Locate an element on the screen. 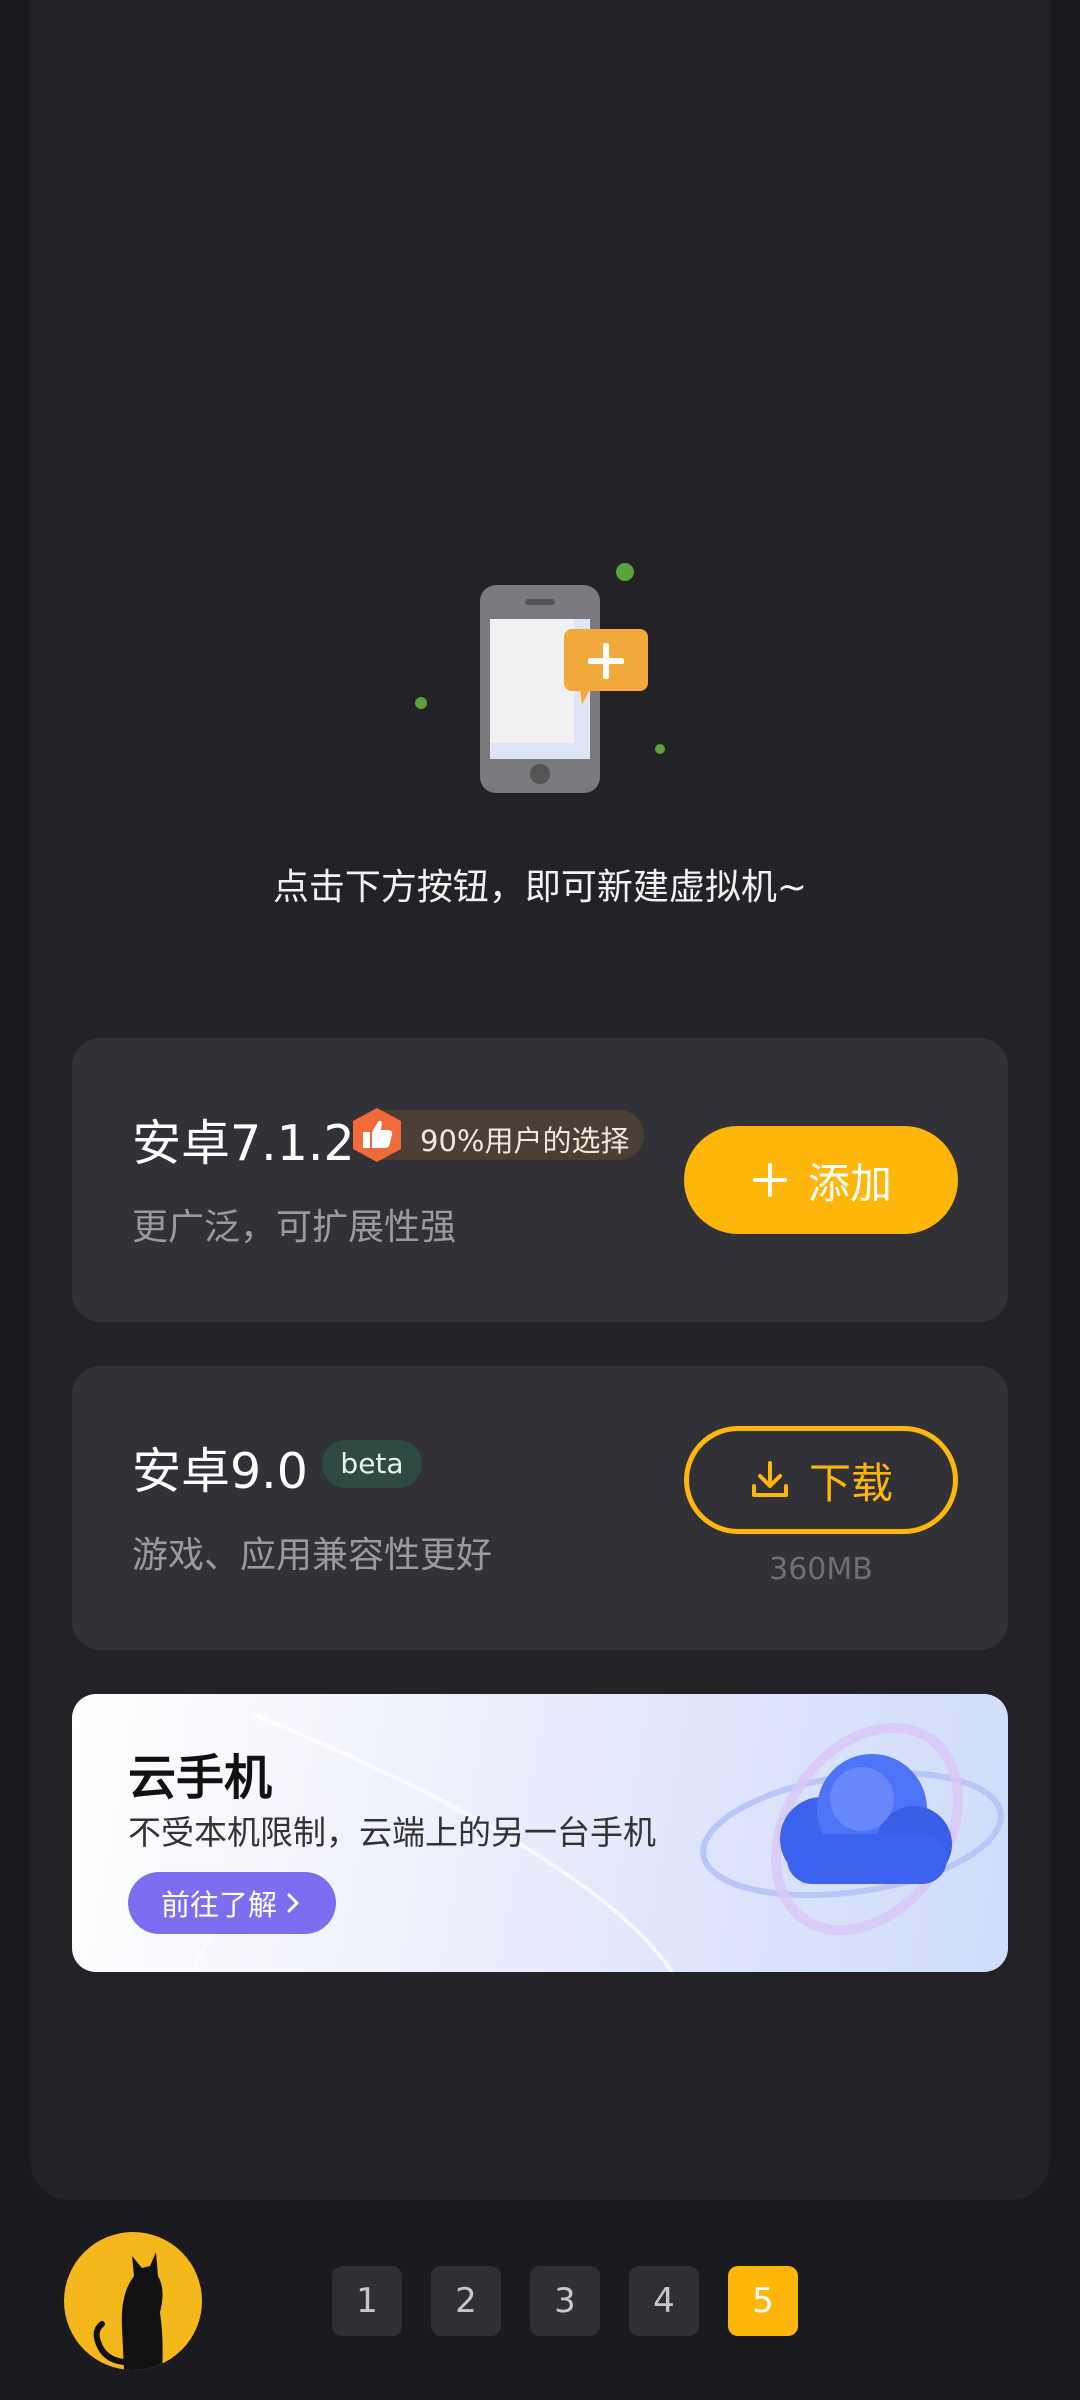 The image size is (1080, 2400). popular-badge: 90%用户的选择 is located at coordinates (498, 1135).